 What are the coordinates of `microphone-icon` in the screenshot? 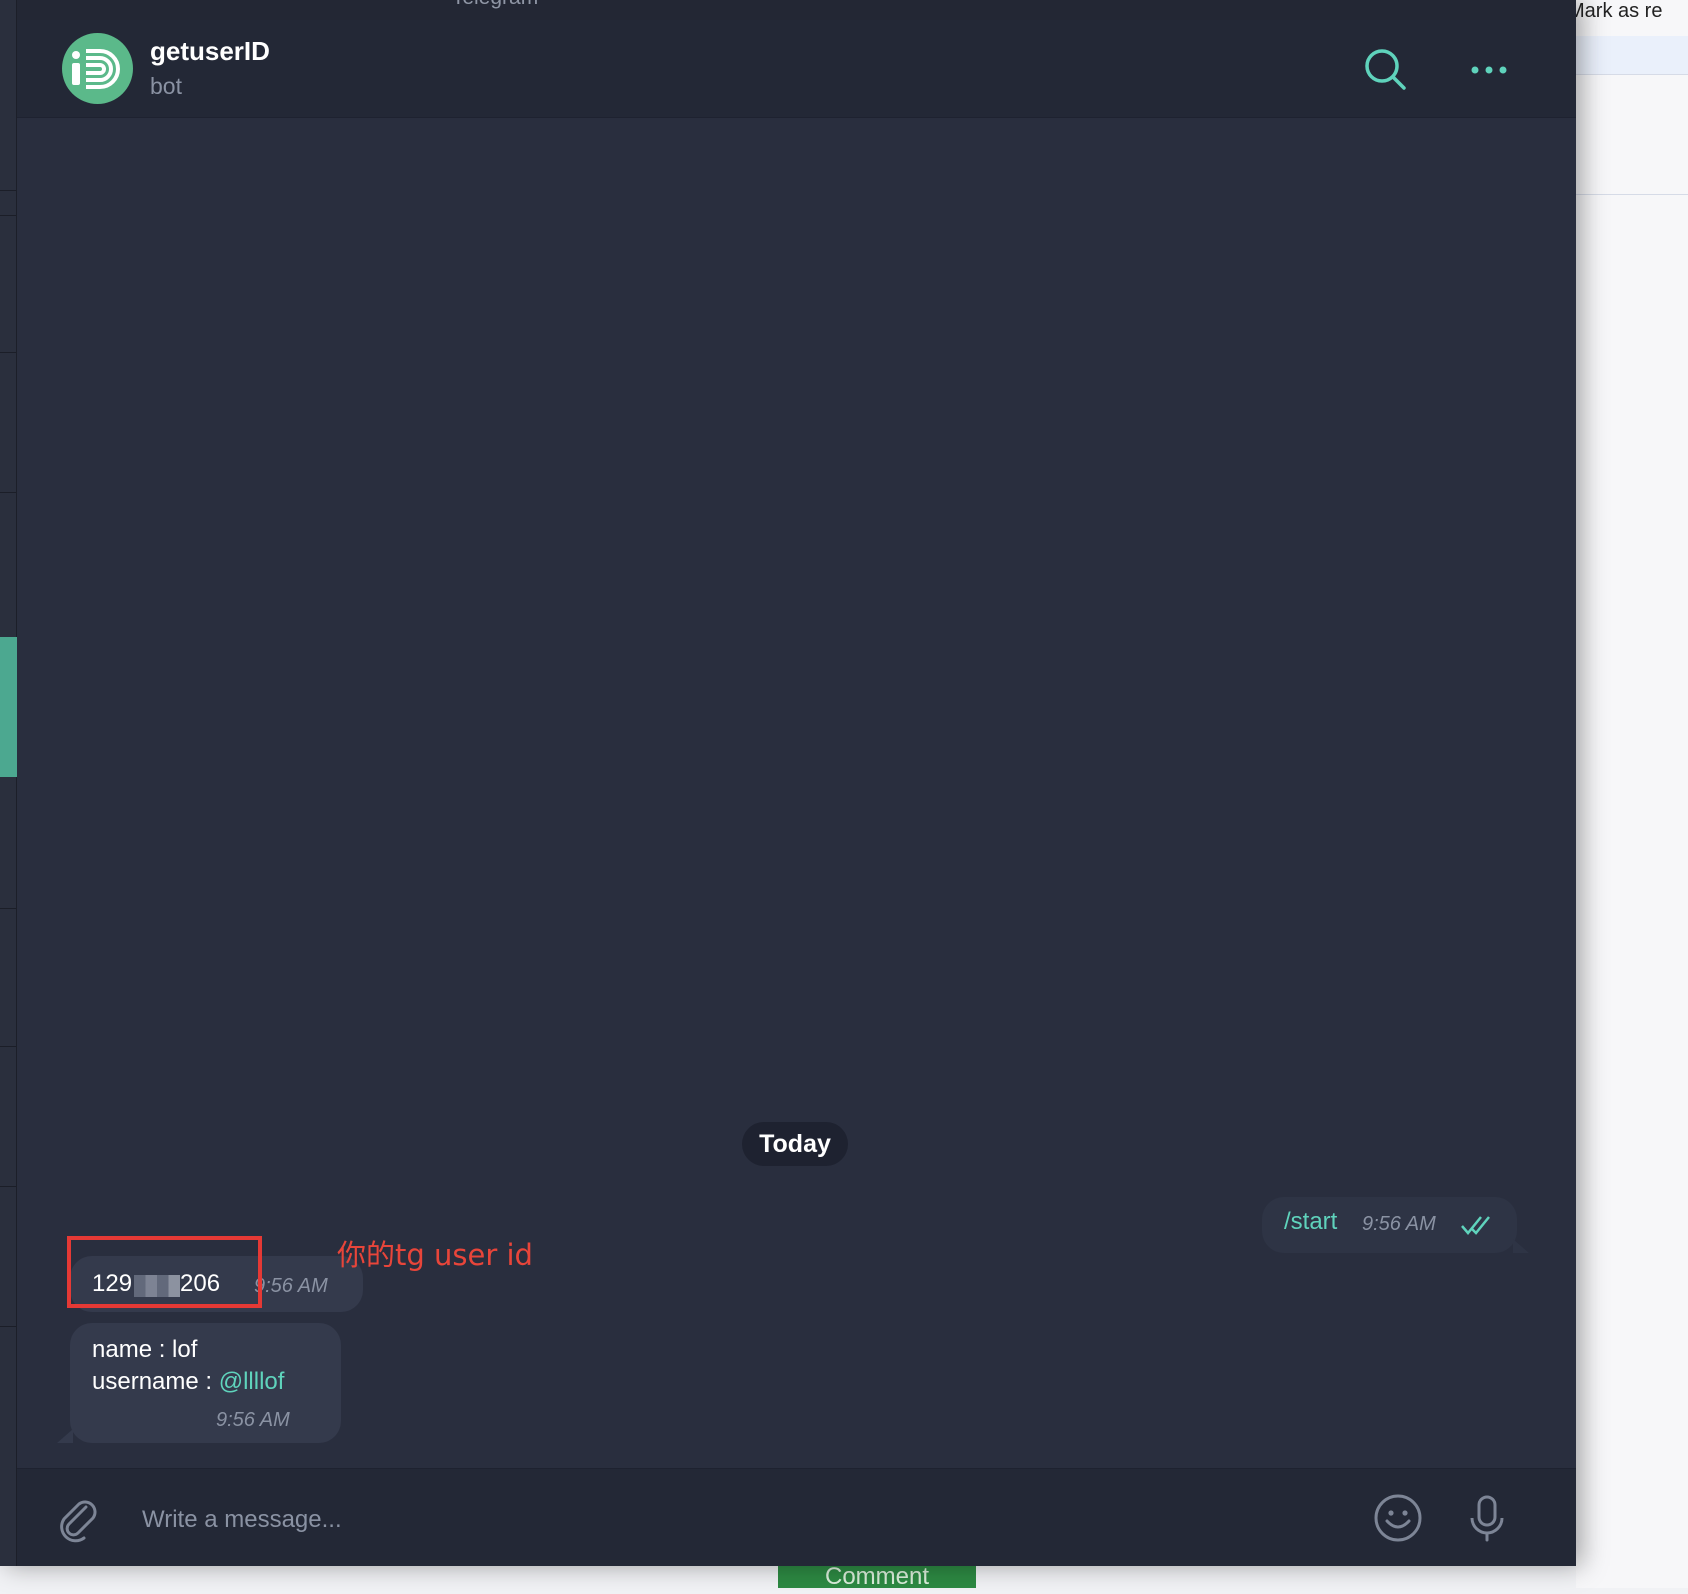 It's located at (1487, 1518).